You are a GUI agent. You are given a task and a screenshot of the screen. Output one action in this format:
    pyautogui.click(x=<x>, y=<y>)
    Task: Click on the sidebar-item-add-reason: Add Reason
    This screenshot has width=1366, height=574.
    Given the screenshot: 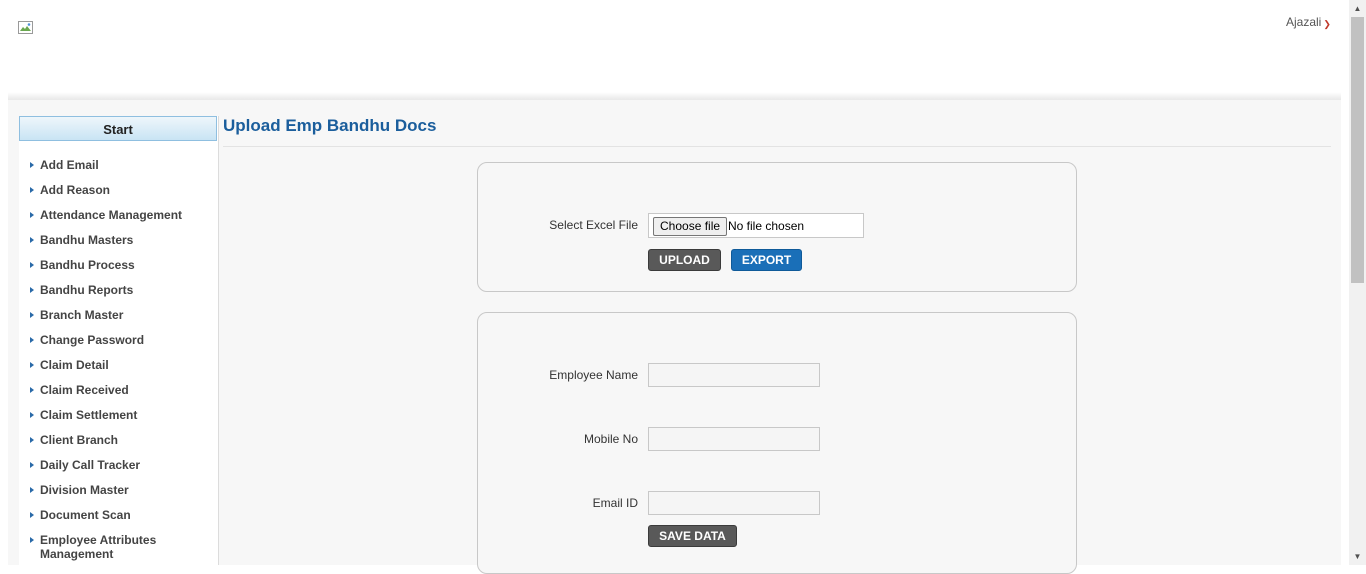 What is the action you would take?
    pyautogui.click(x=118, y=193)
    